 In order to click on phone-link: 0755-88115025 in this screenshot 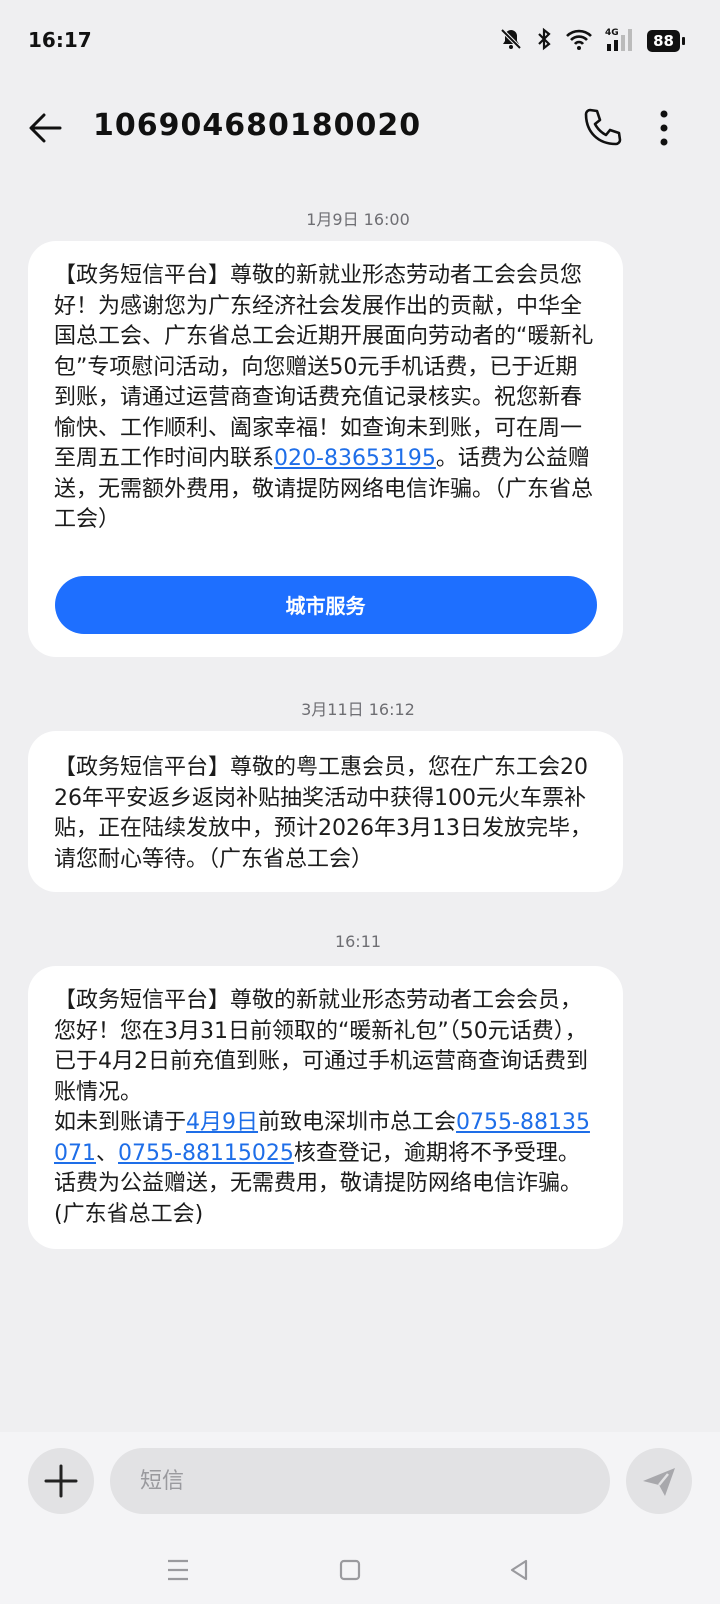, I will do `click(206, 1153)`.